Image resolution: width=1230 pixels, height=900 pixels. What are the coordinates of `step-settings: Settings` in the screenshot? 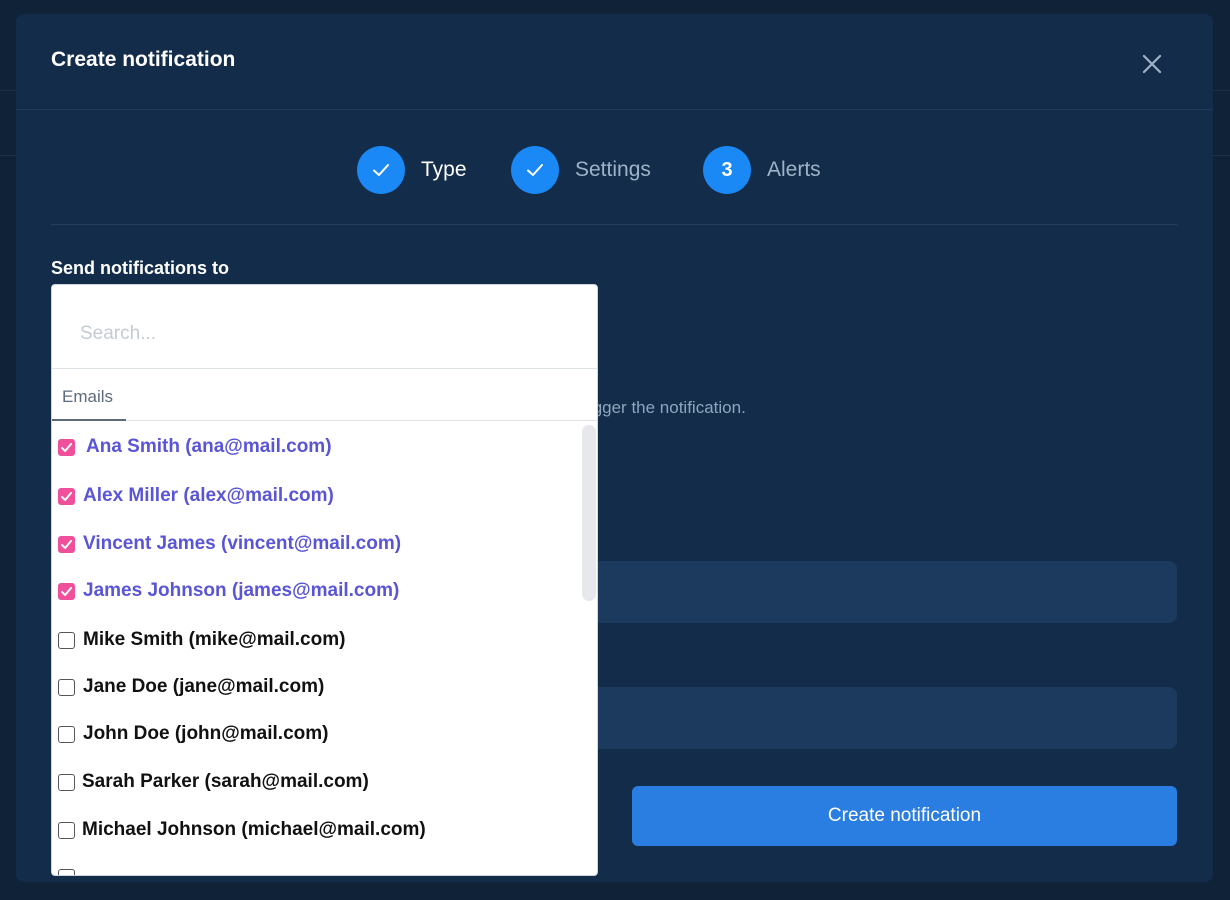 It's located at (581, 170).